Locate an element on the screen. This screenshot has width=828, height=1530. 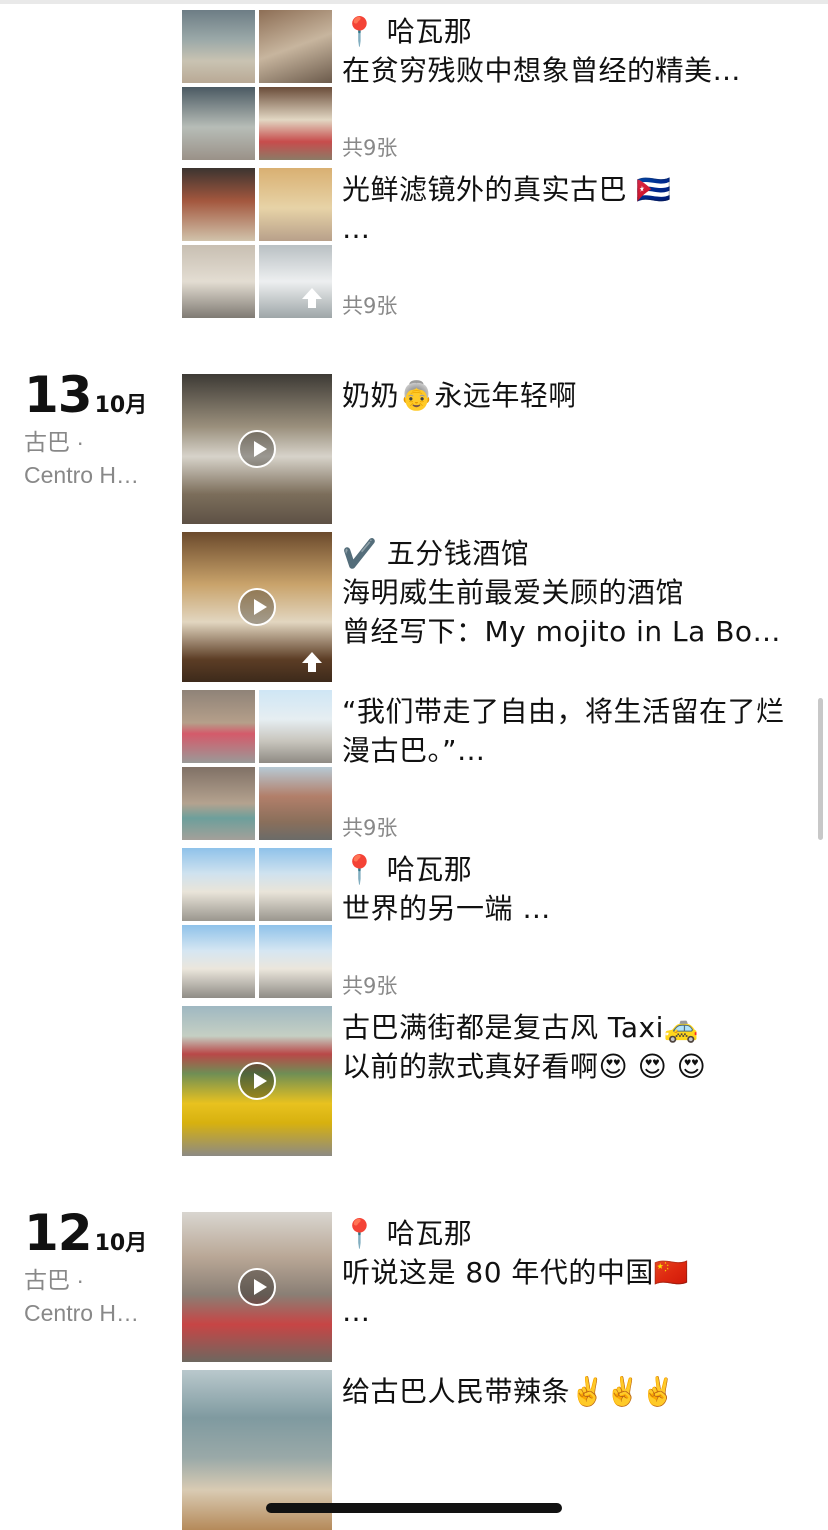
post-caption: 奶奶👵永远年轻啊 is located at coordinates (459, 395).